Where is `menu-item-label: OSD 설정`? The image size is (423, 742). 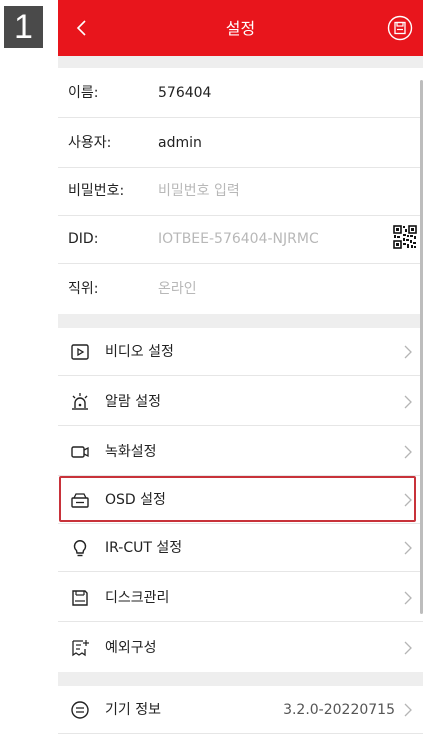 menu-item-label: OSD 설정 is located at coordinates (135, 500).